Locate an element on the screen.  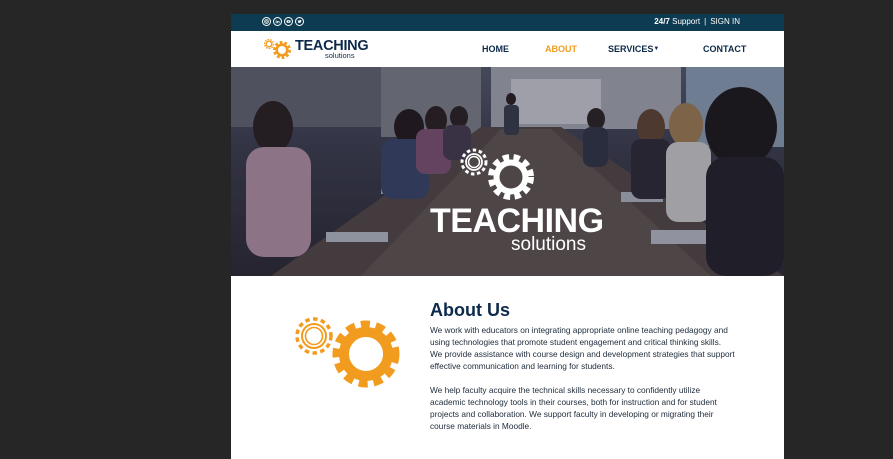
sign-in-link: SIGN IN is located at coordinates (725, 21).